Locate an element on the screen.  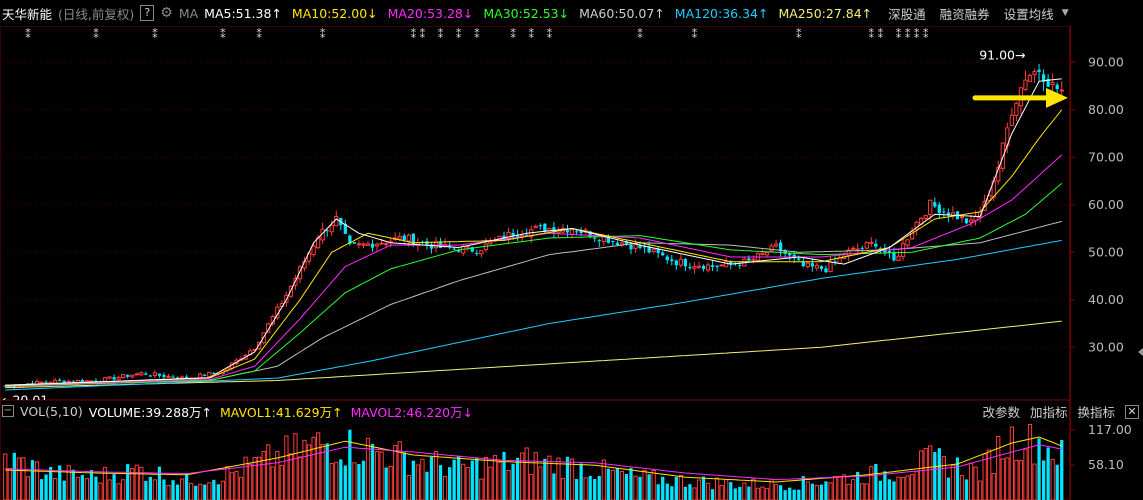
price-tick-label: 70.00 is located at coordinates (1106, 156).